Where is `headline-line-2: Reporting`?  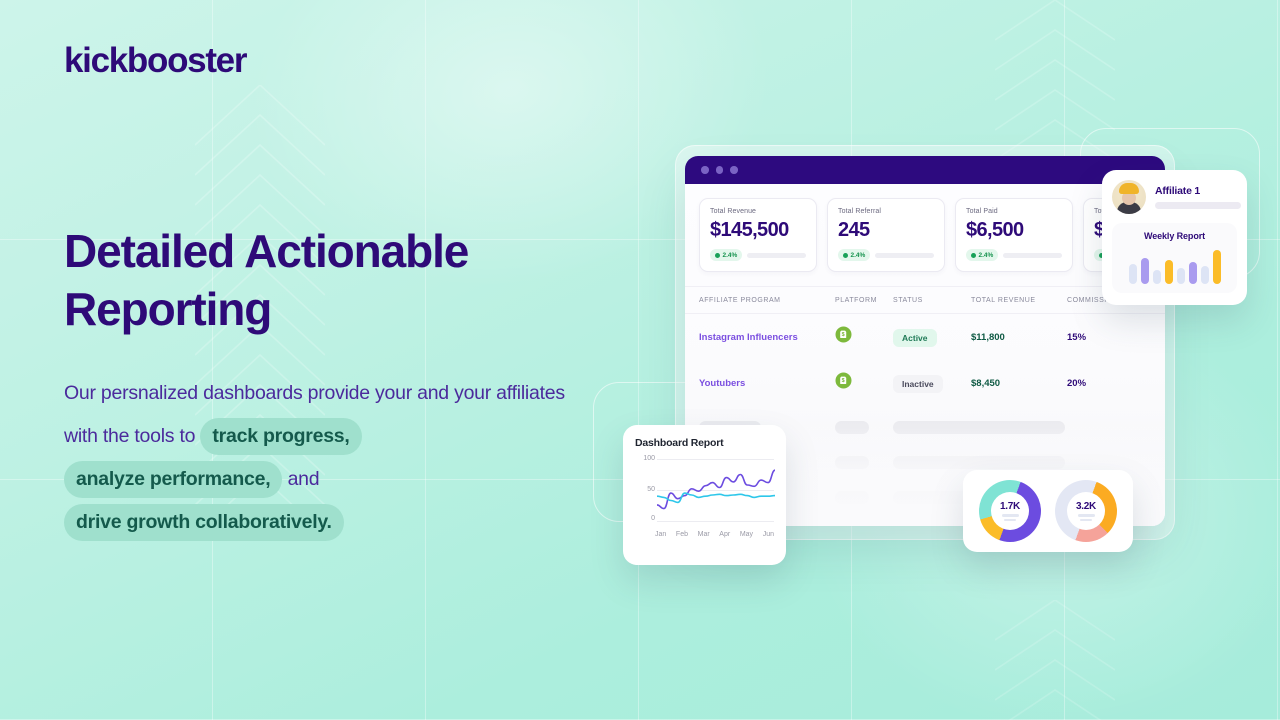 headline-line-2: Reporting is located at coordinates (168, 309).